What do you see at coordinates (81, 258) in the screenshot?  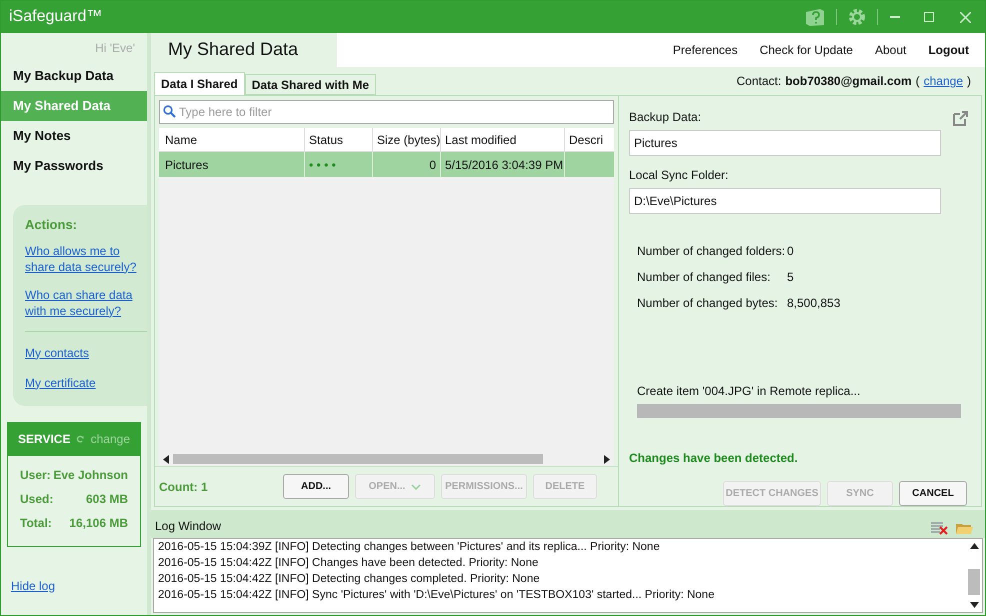 I see `help-link: Who allows me to share data securely?` at bounding box center [81, 258].